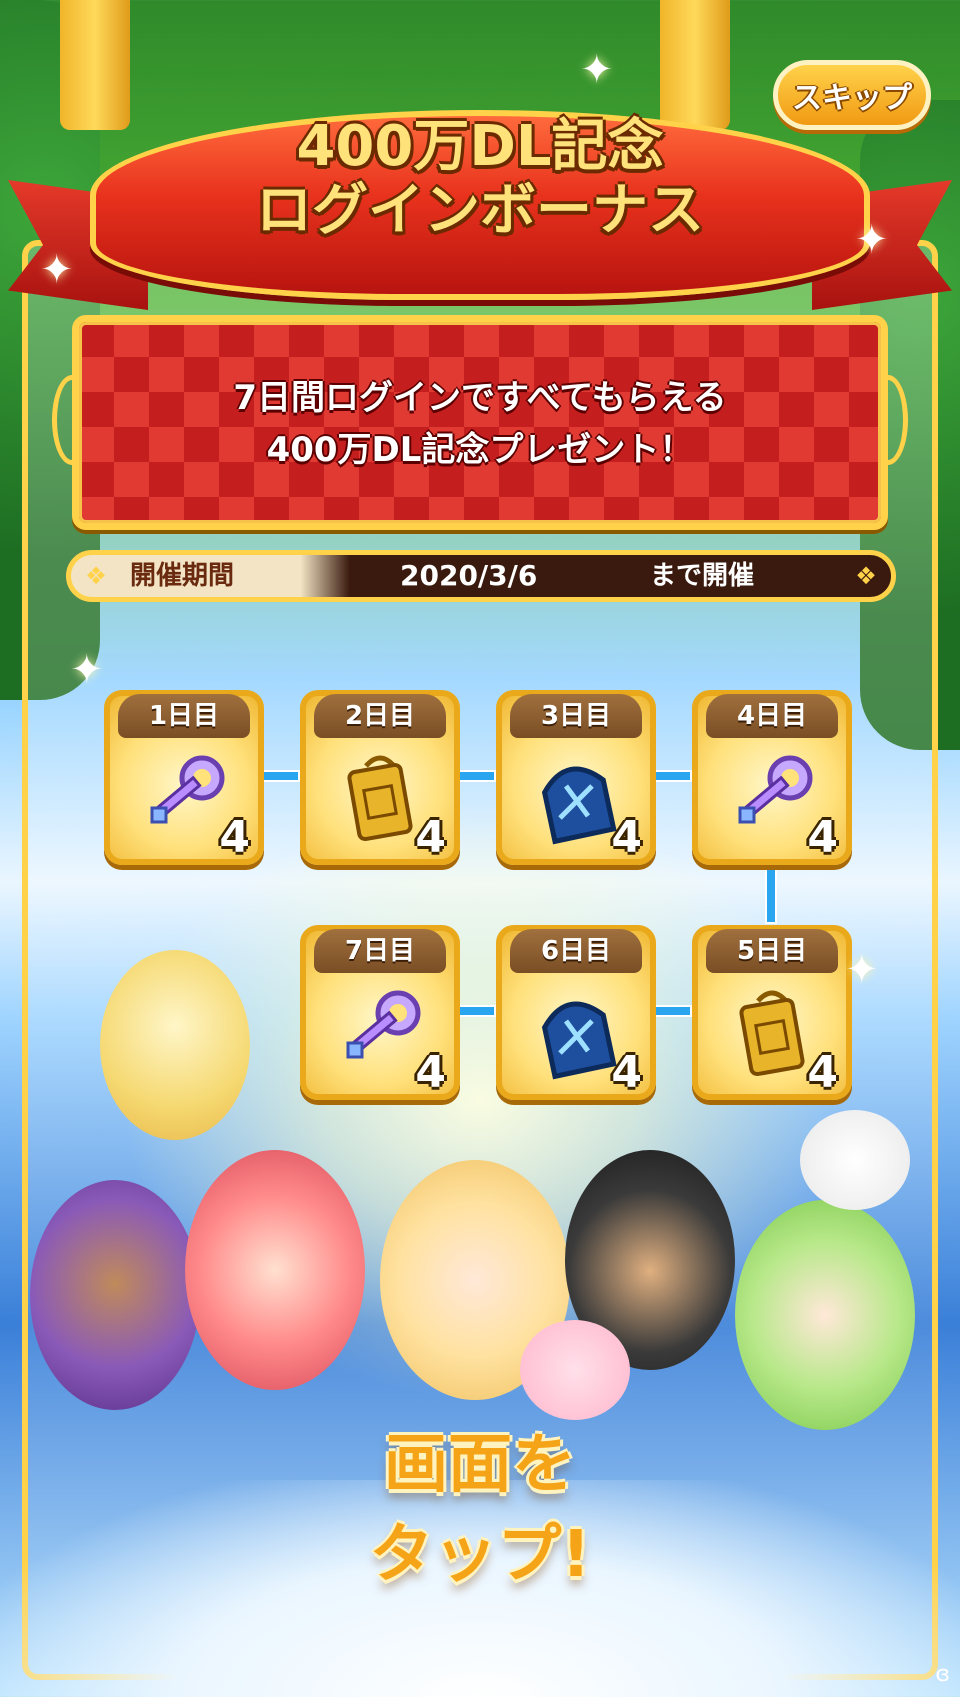 This screenshot has height=1697, width=960. I want to click on day-label: 5日目, so click(772, 951).